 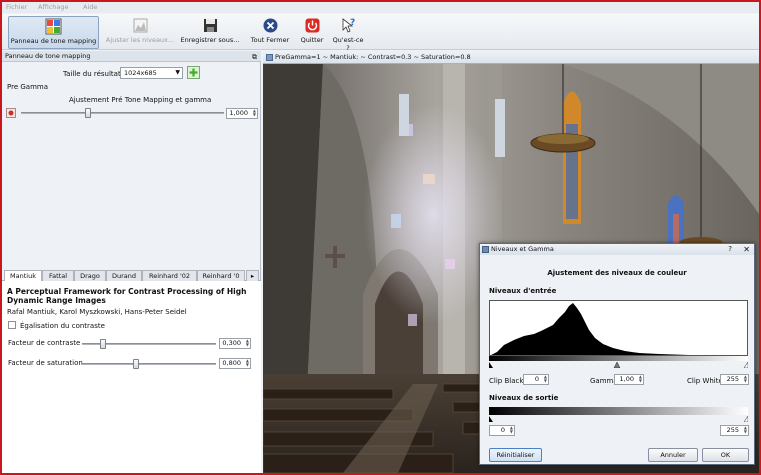 What do you see at coordinates (626, 379) in the screenshot?
I see `gamma-value: 1,00` at bounding box center [626, 379].